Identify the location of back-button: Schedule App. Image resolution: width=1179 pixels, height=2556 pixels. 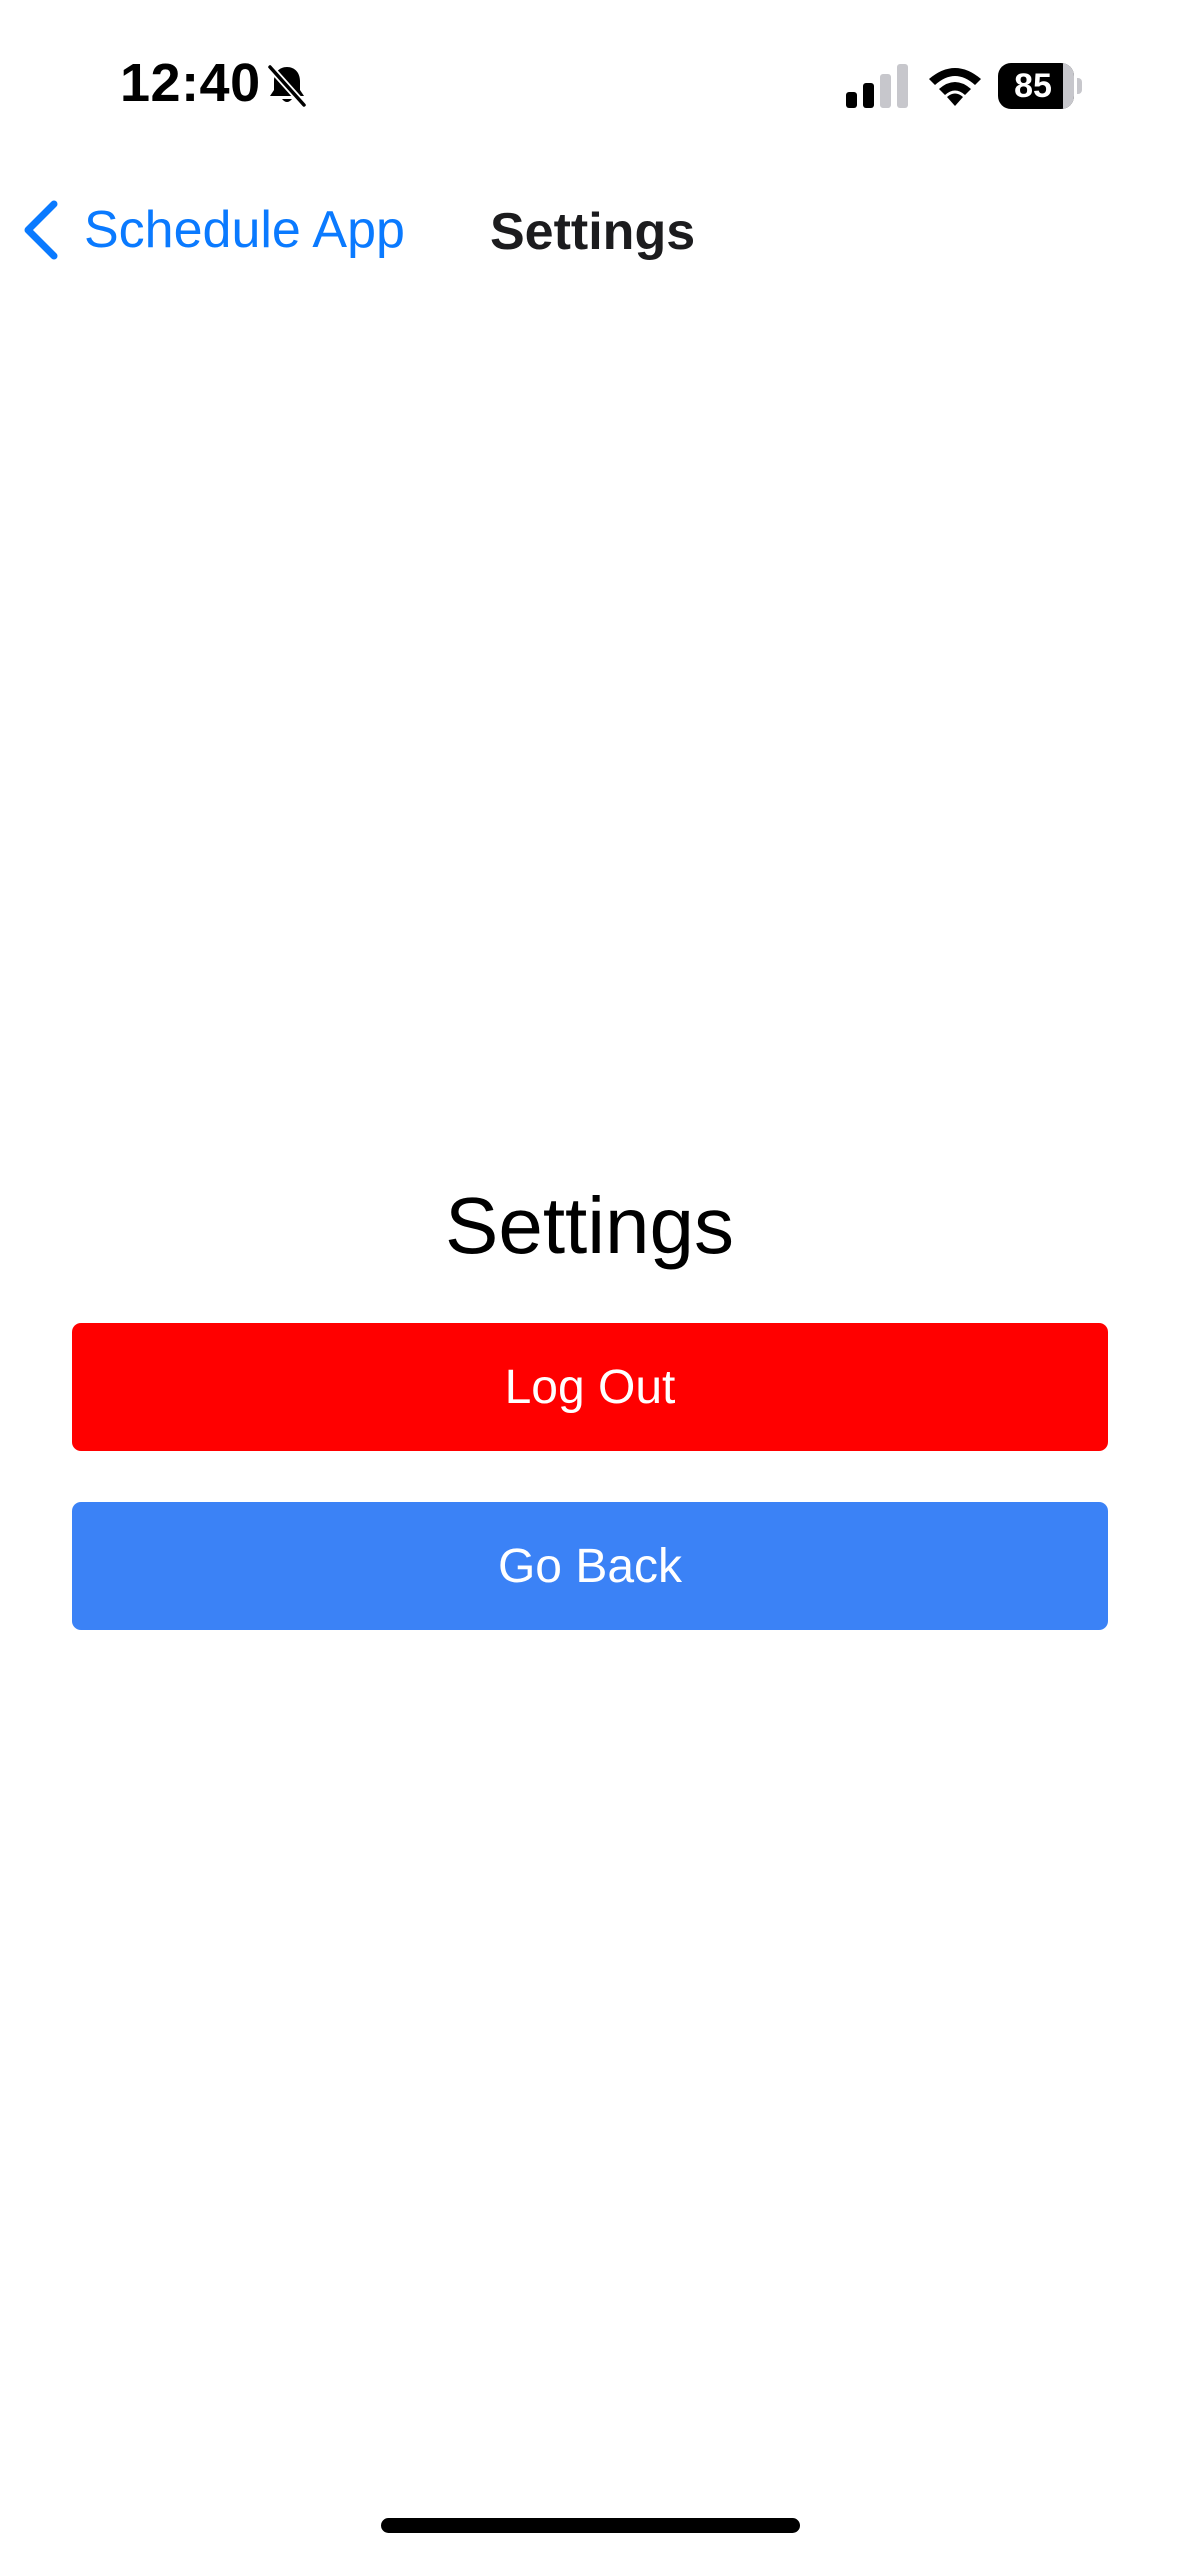
(211, 230).